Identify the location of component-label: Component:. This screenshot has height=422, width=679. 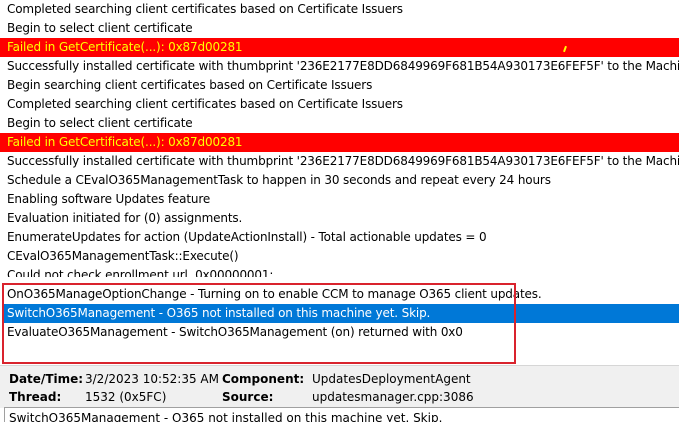
(263, 379).